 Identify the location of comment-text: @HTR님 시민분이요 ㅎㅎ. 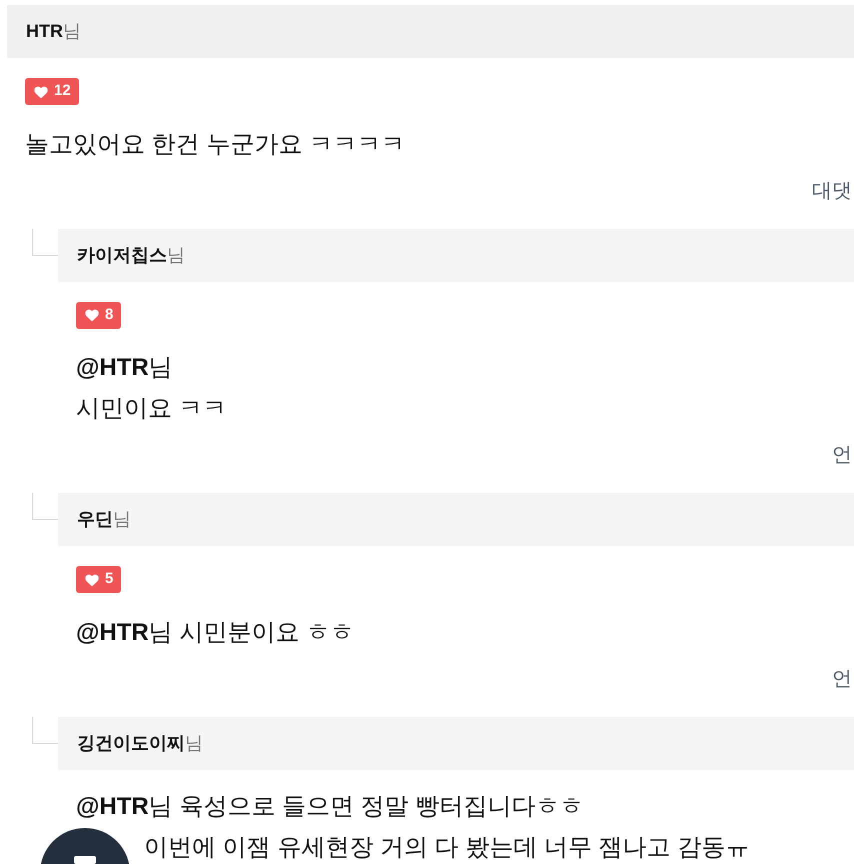
(215, 633).